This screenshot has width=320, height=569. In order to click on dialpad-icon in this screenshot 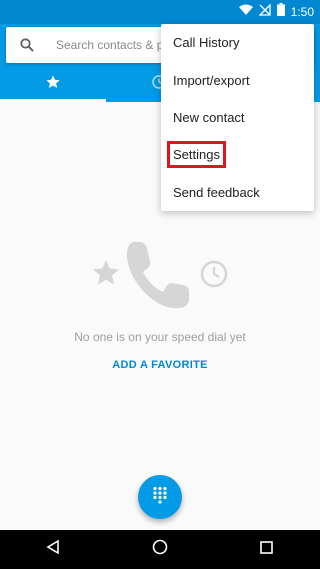, I will do `click(160, 497)`.